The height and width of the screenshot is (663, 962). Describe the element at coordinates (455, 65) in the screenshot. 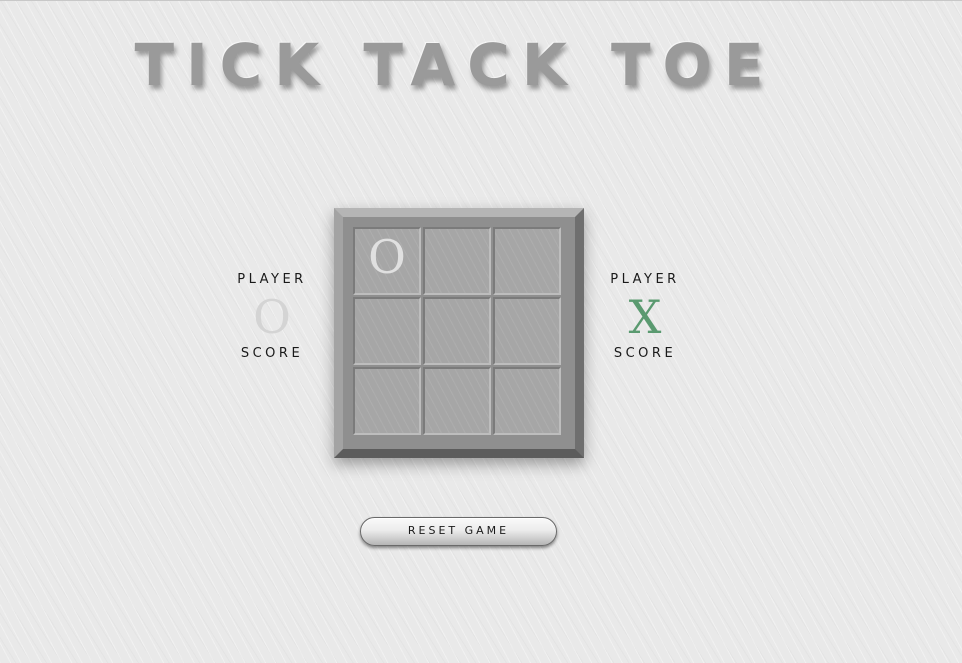

I see `game-title: TICK TACK TOE` at that location.